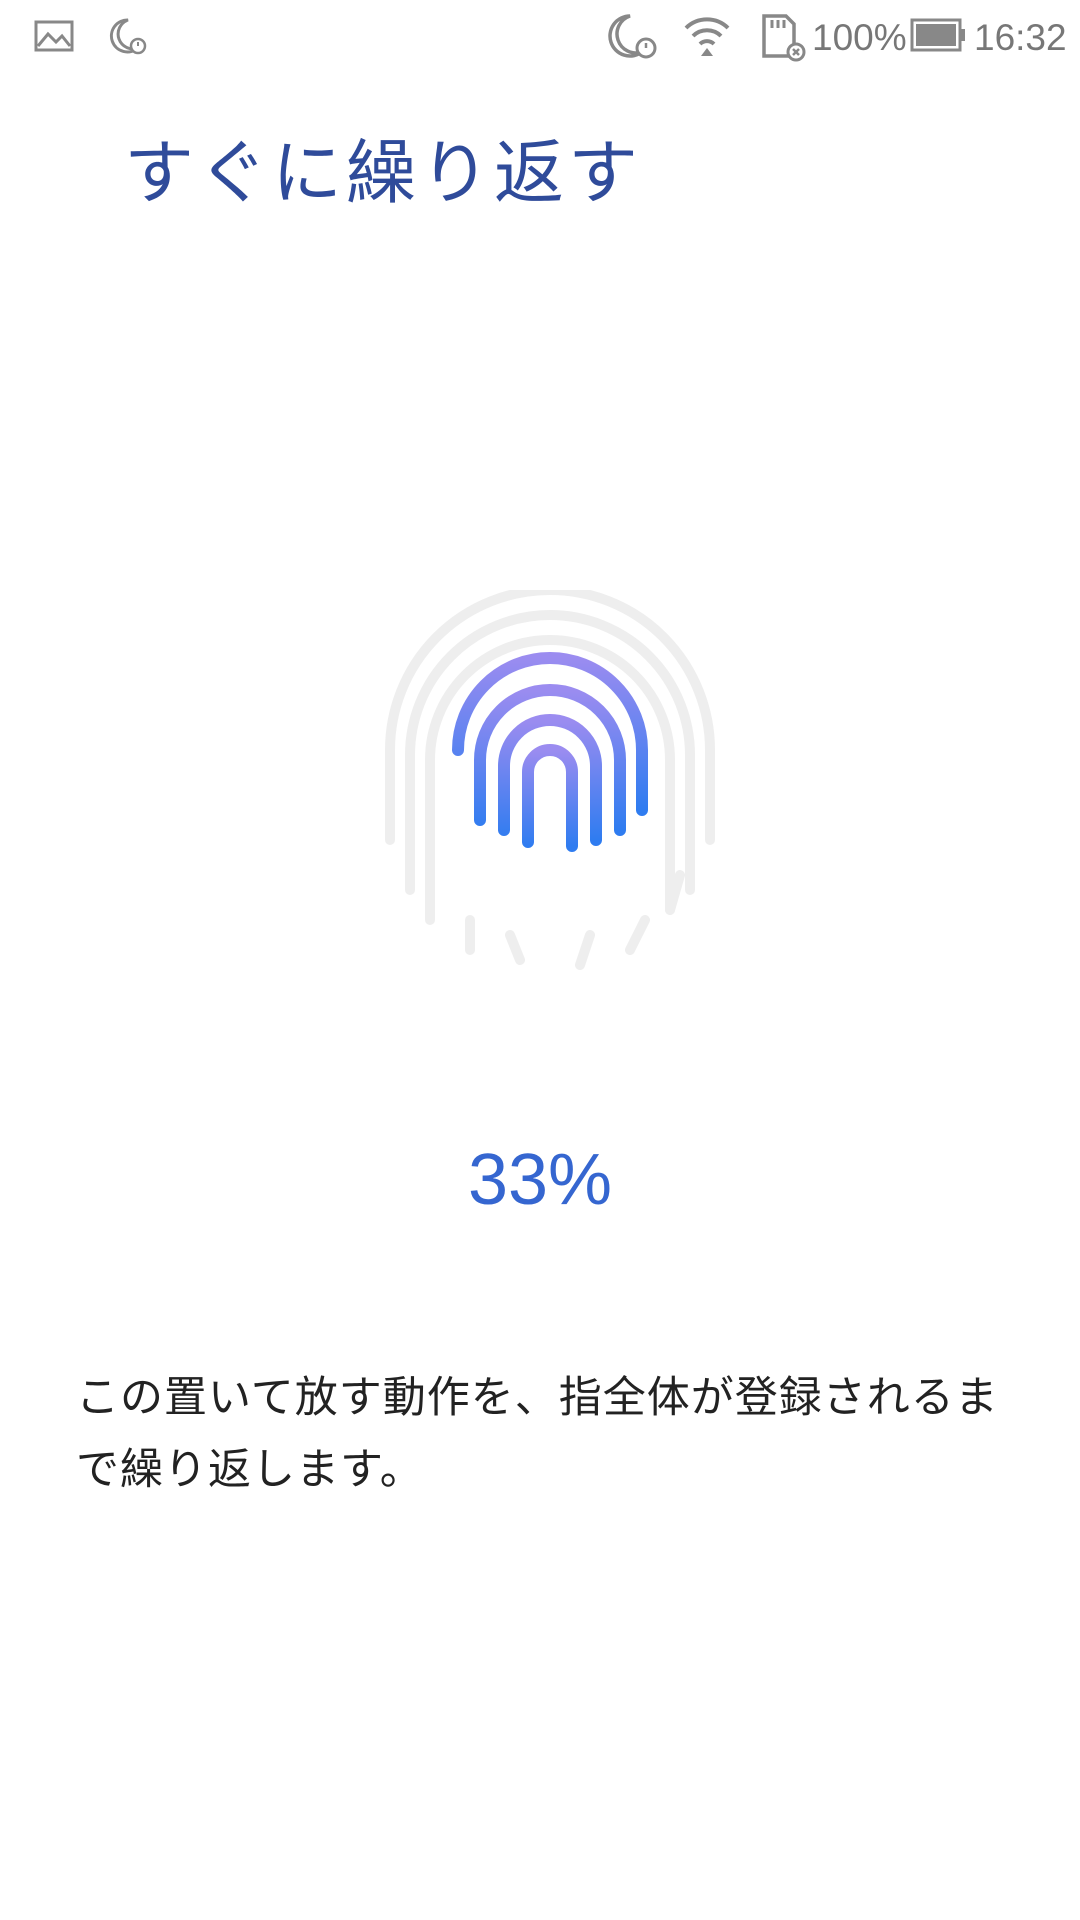  I want to click on wifi-icon, so click(707, 39).